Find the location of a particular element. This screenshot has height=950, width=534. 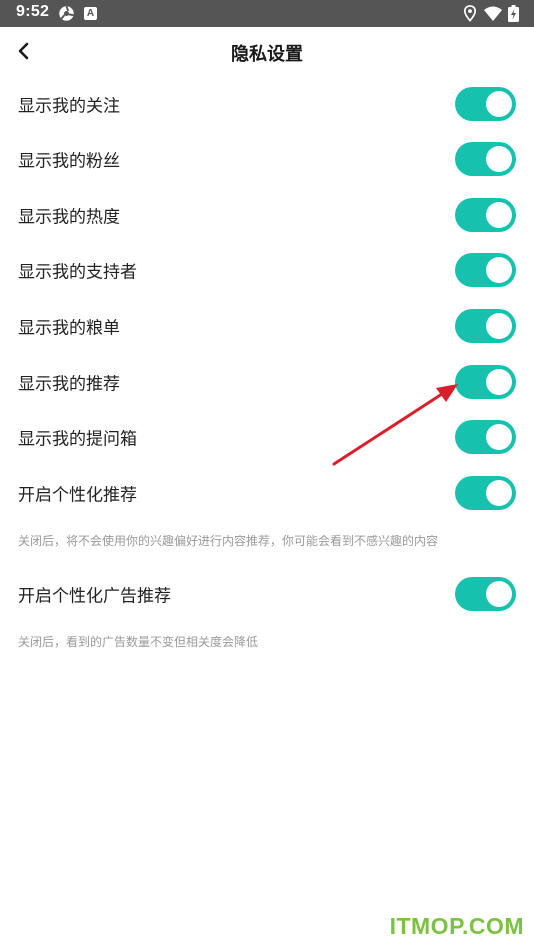

setting-label: 显示我的热度 is located at coordinates (69, 217).